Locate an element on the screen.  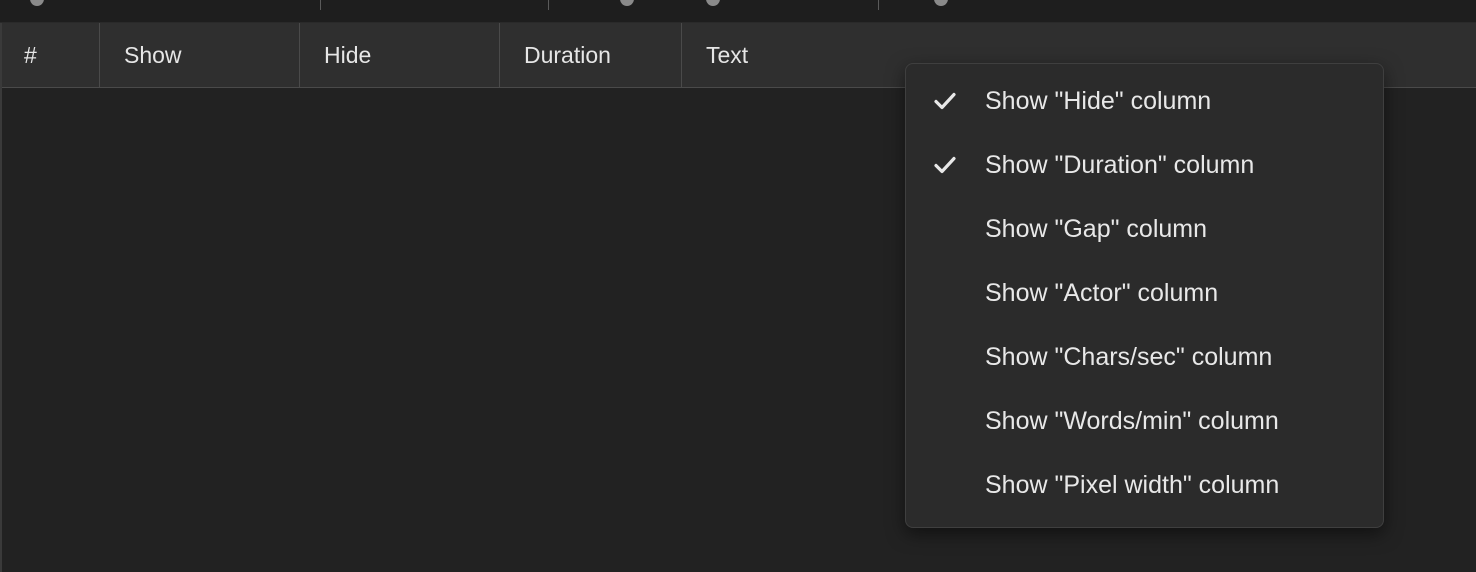
column-header-label: Text is located at coordinates (727, 54).